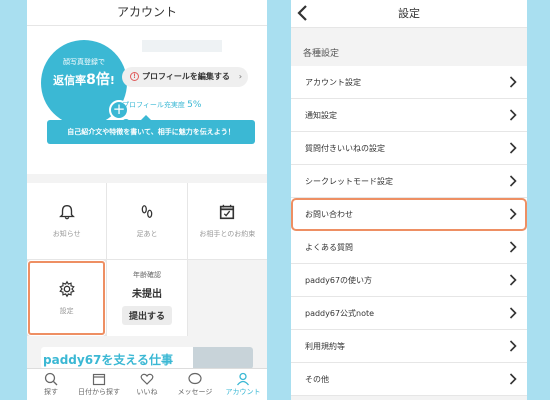  Describe the element at coordinates (162, 105) in the screenshot. I see `progress-label: プロフィール充実度 5%` at that location.